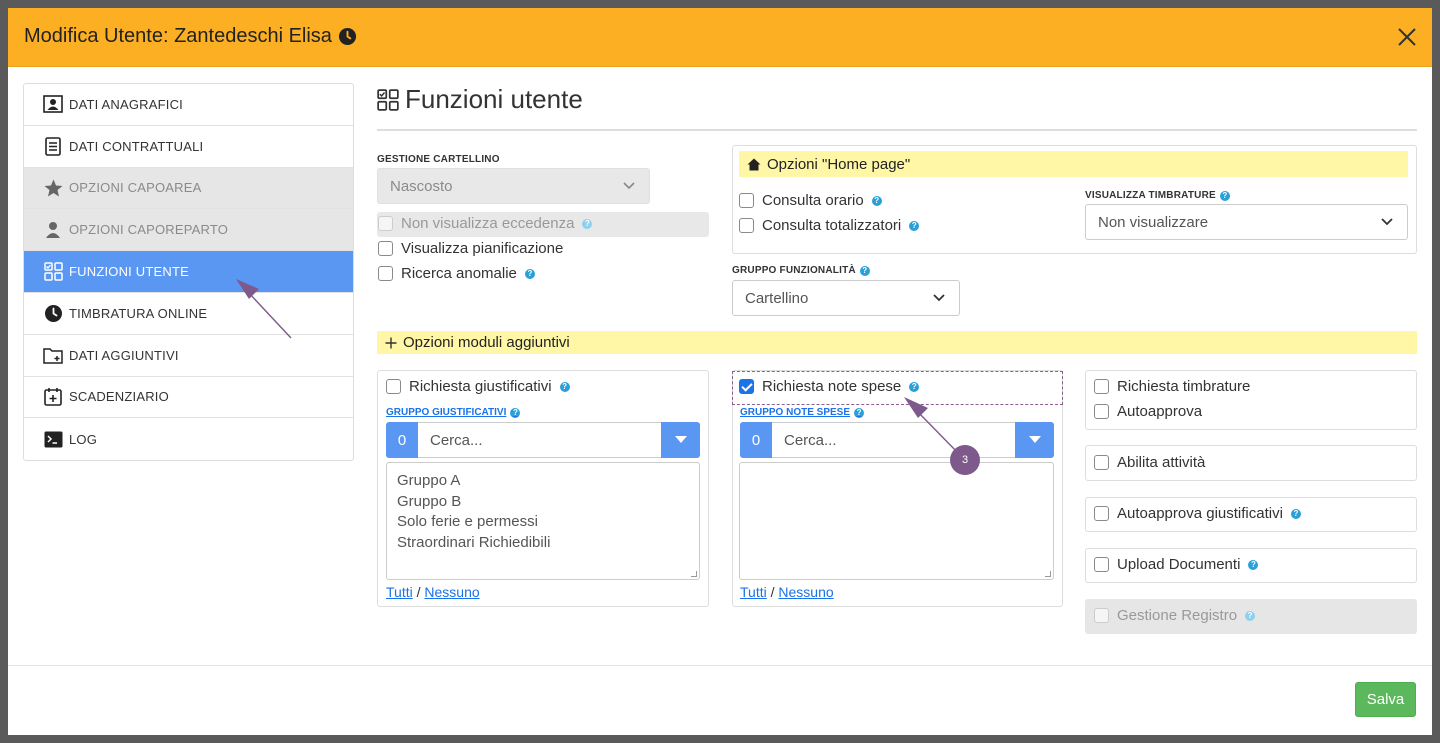  What do you see at coordinates (188, 398) in the screenshot?
I see `sidebar-item-scadenziario: SCADENZIARIO` at bounding box center [188, 398].